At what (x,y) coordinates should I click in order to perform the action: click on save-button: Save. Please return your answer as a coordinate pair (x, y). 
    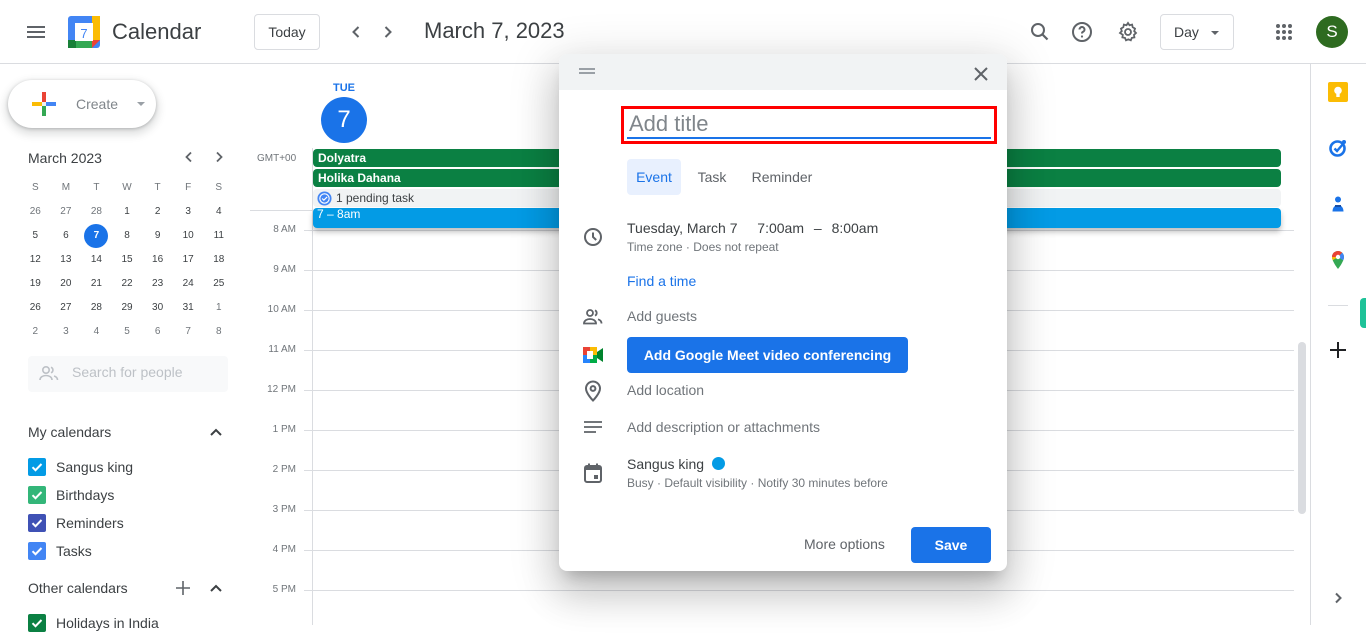
    Looking at the image, I should click on (951, 545).